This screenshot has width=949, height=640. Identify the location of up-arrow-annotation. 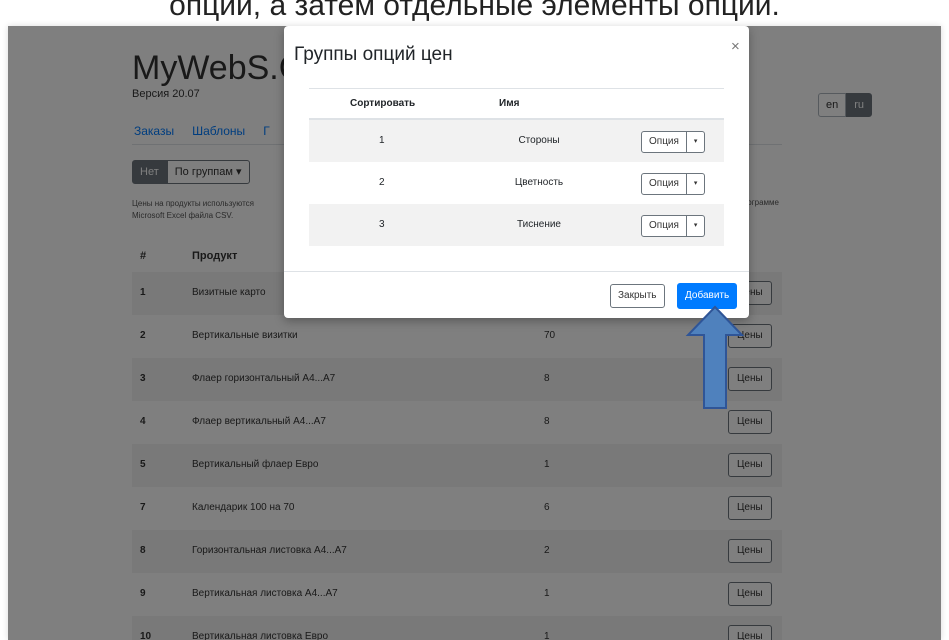
(715, 357).